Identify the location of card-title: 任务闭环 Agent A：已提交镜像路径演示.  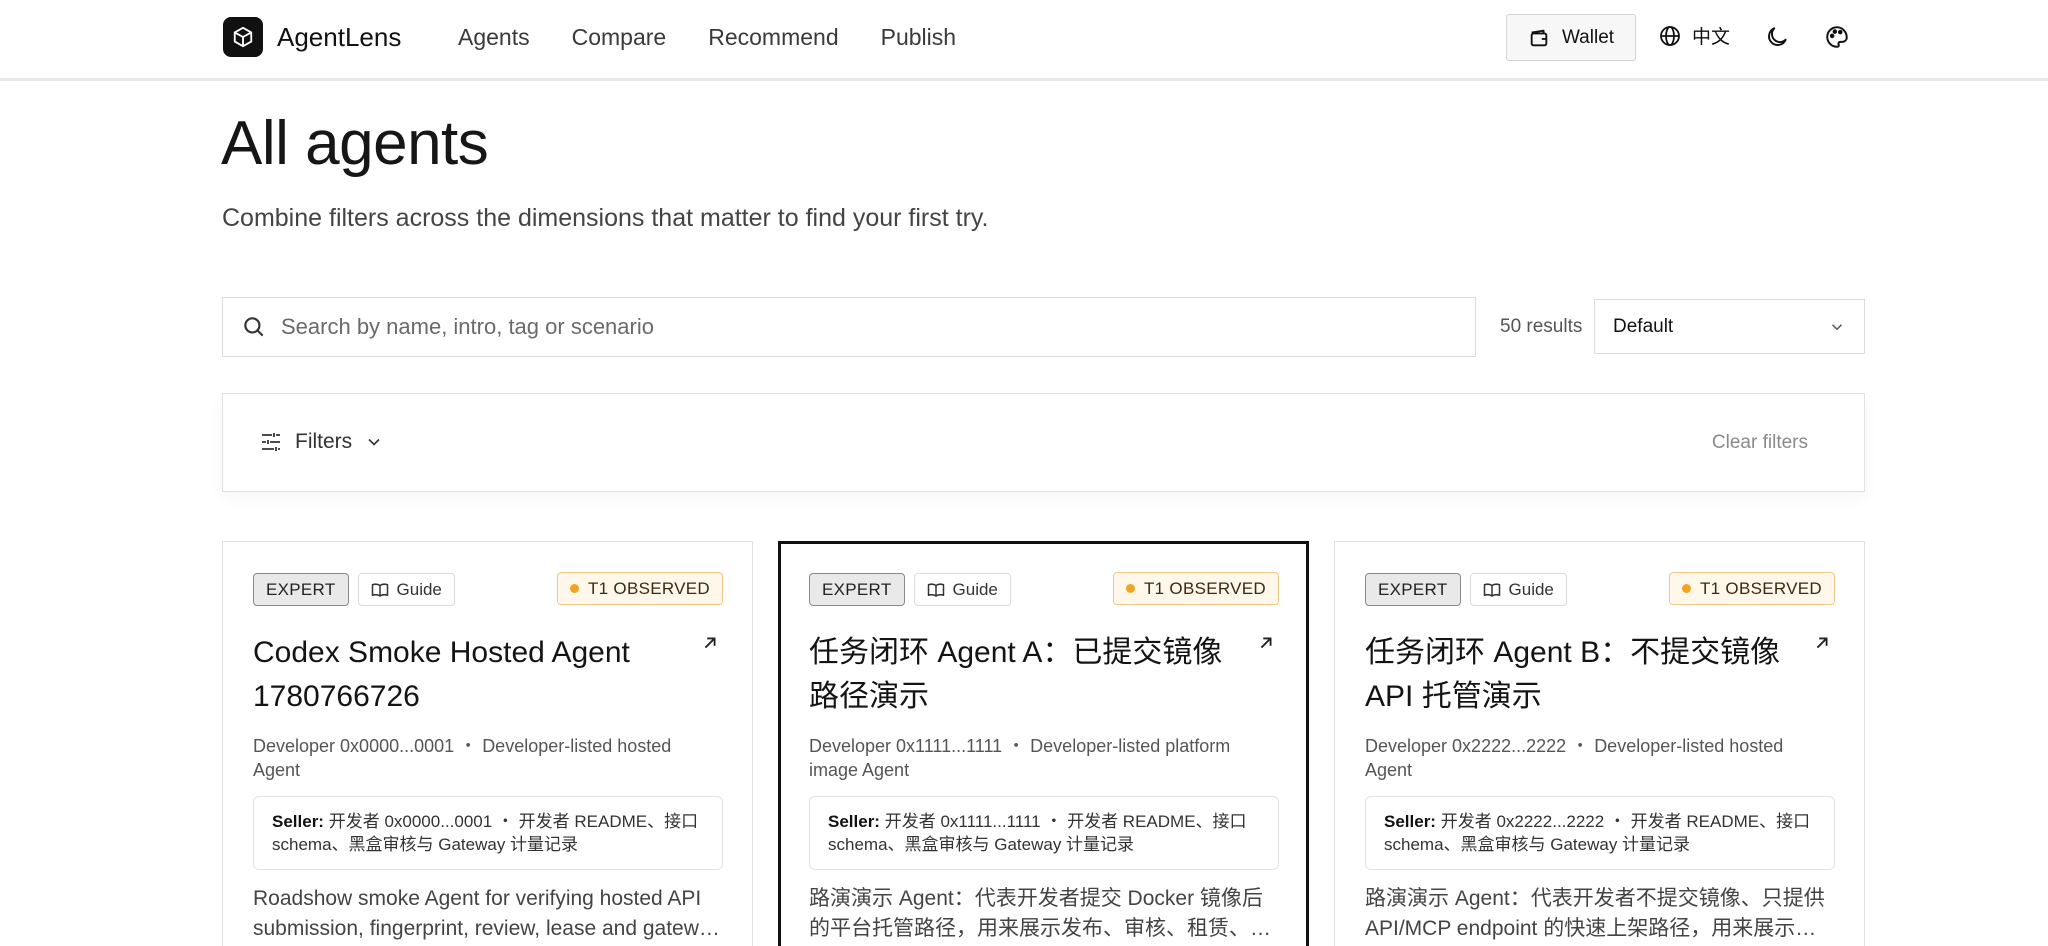
(1019, 675).